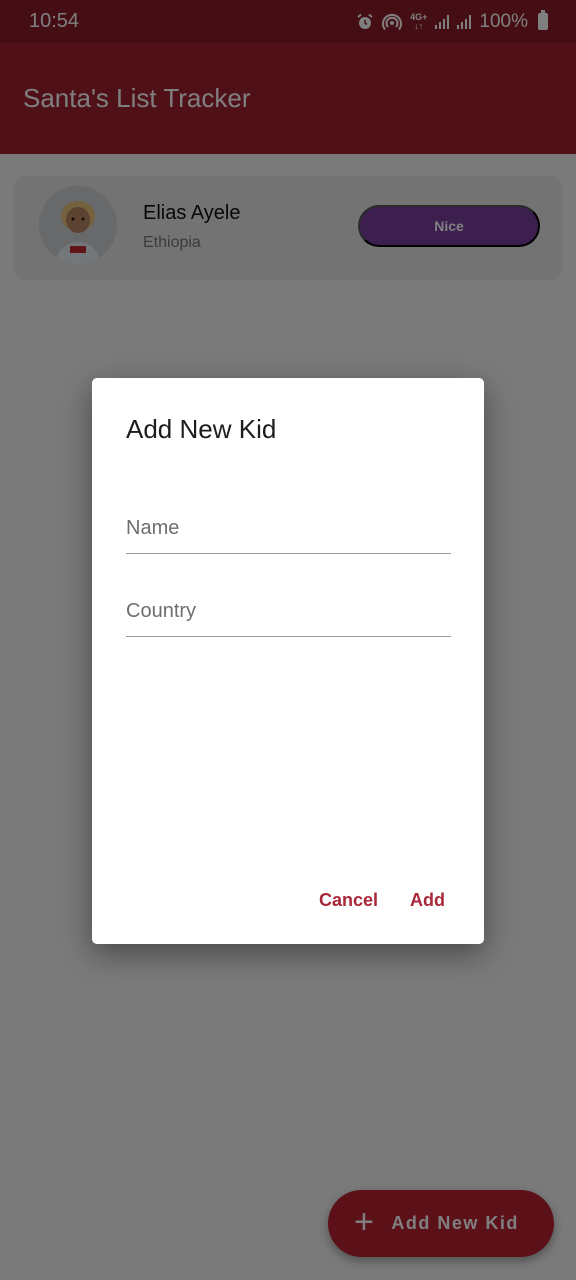  I want to click on name-field, so click(288, 529).